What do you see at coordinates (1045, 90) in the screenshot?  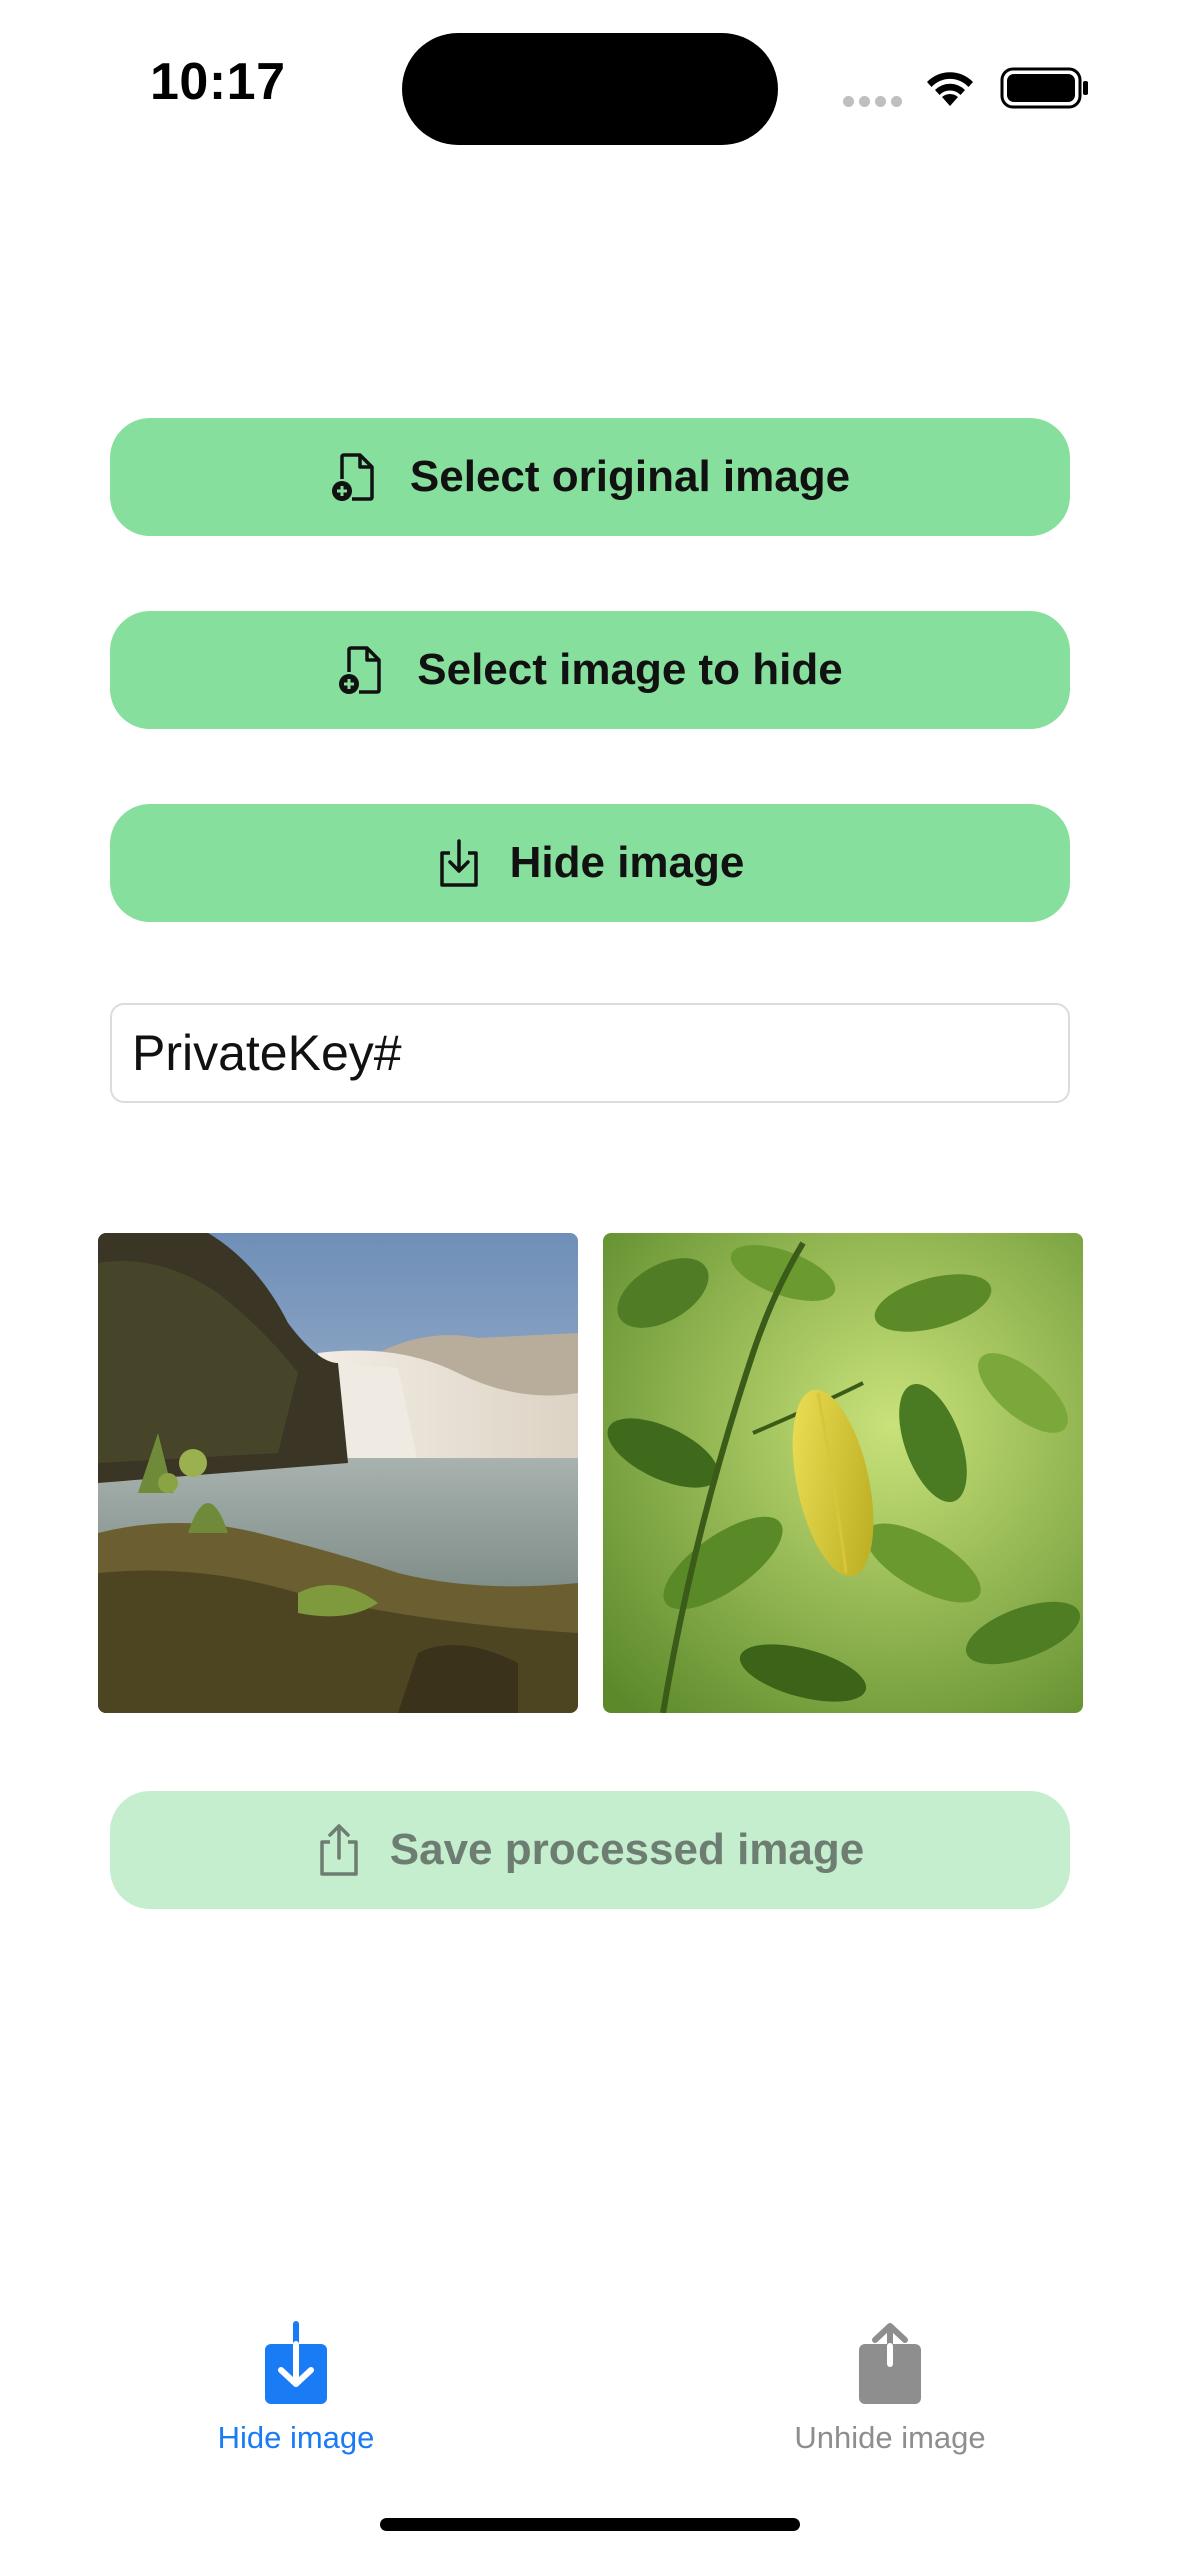 I see `battery-icon` at bounding box center [1045, 90].